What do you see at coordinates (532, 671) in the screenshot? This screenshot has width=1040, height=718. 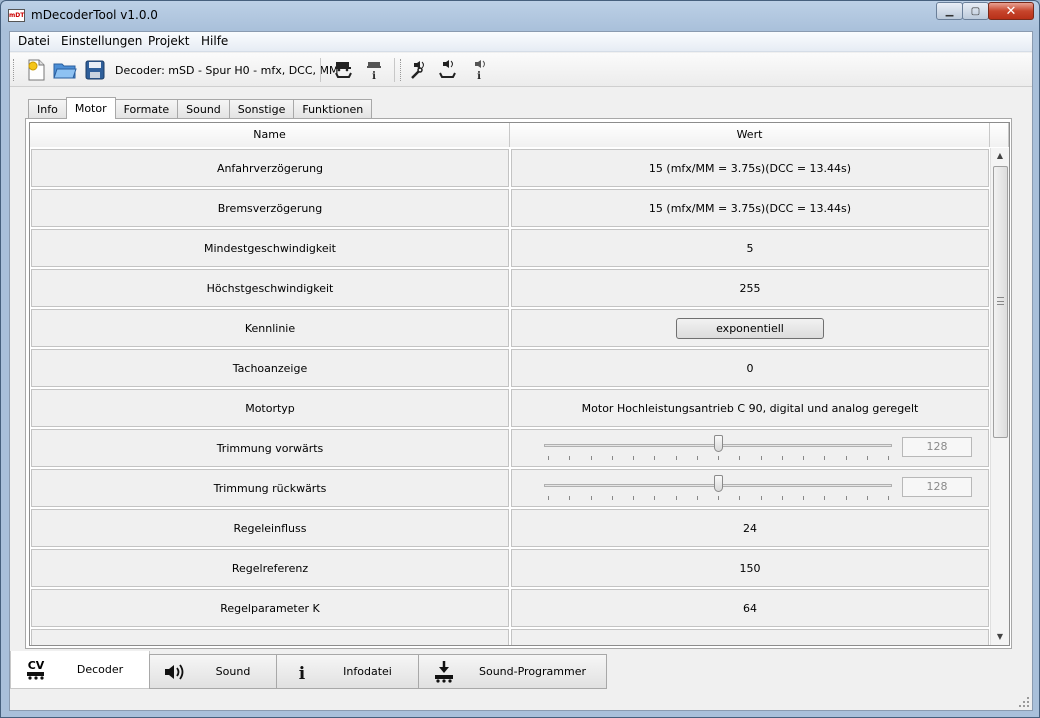 I see `bottom-tab-label: Sound-Programmer` at bounding box center [532, 671].